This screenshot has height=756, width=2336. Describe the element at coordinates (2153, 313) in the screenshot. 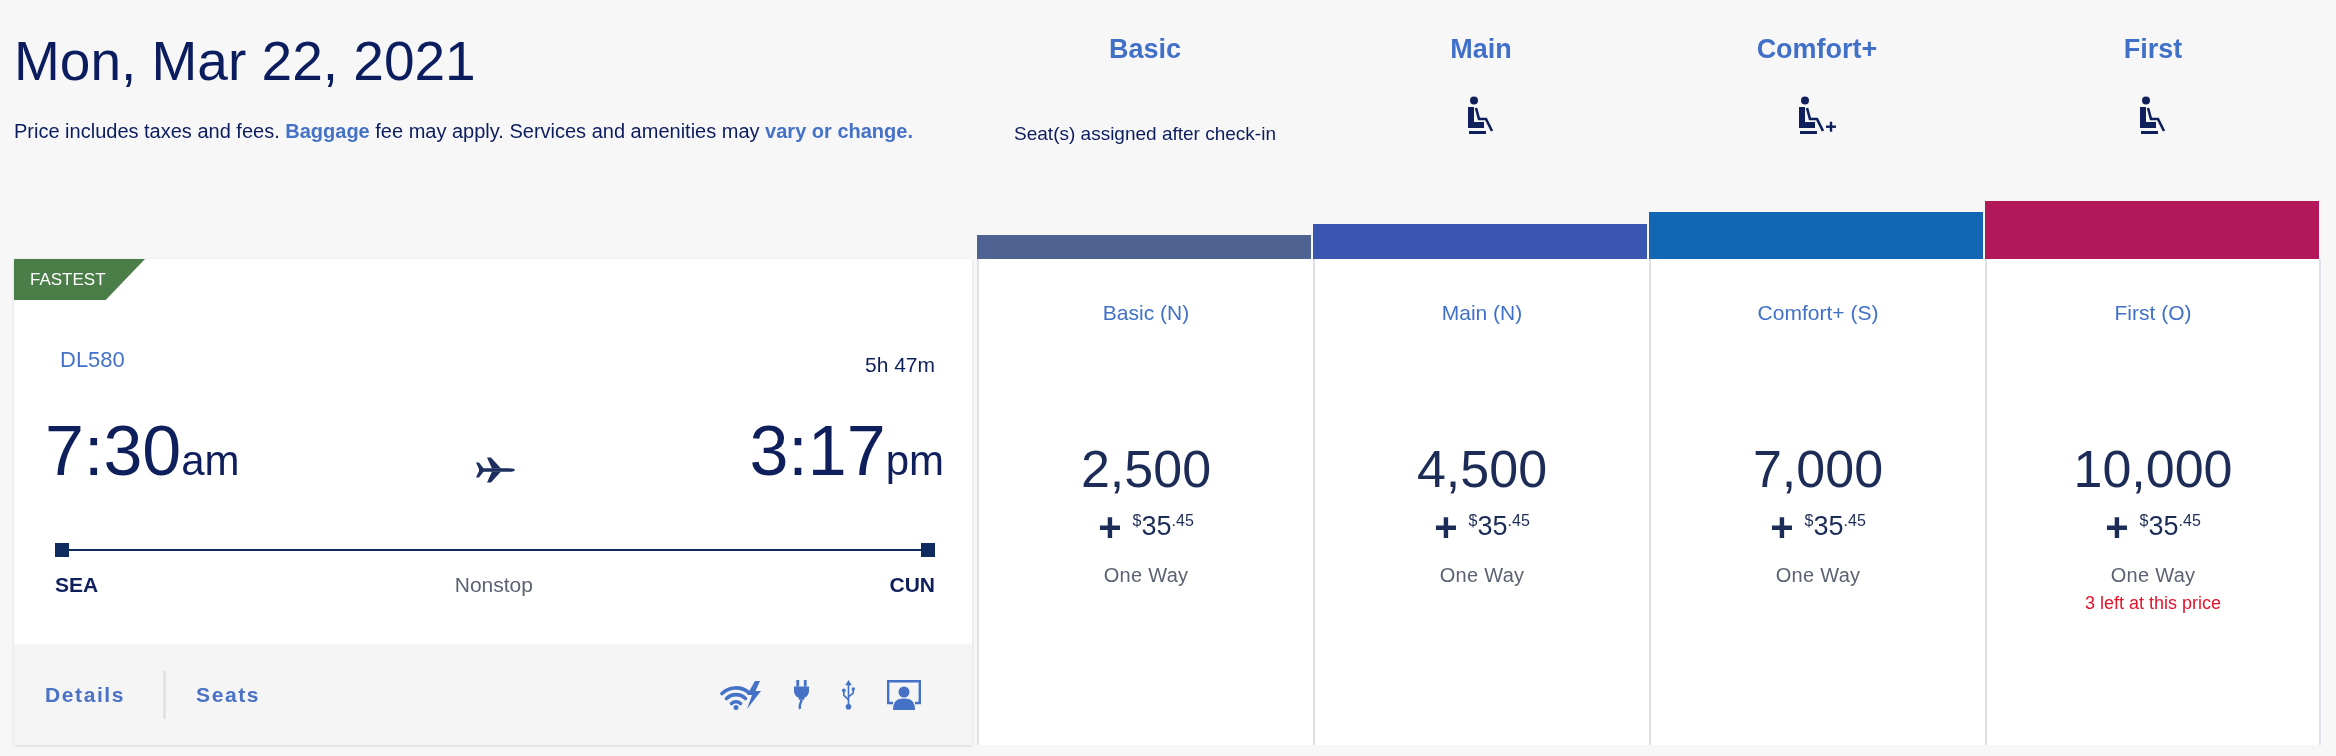

I see `fare-class: First (O)` at that location.